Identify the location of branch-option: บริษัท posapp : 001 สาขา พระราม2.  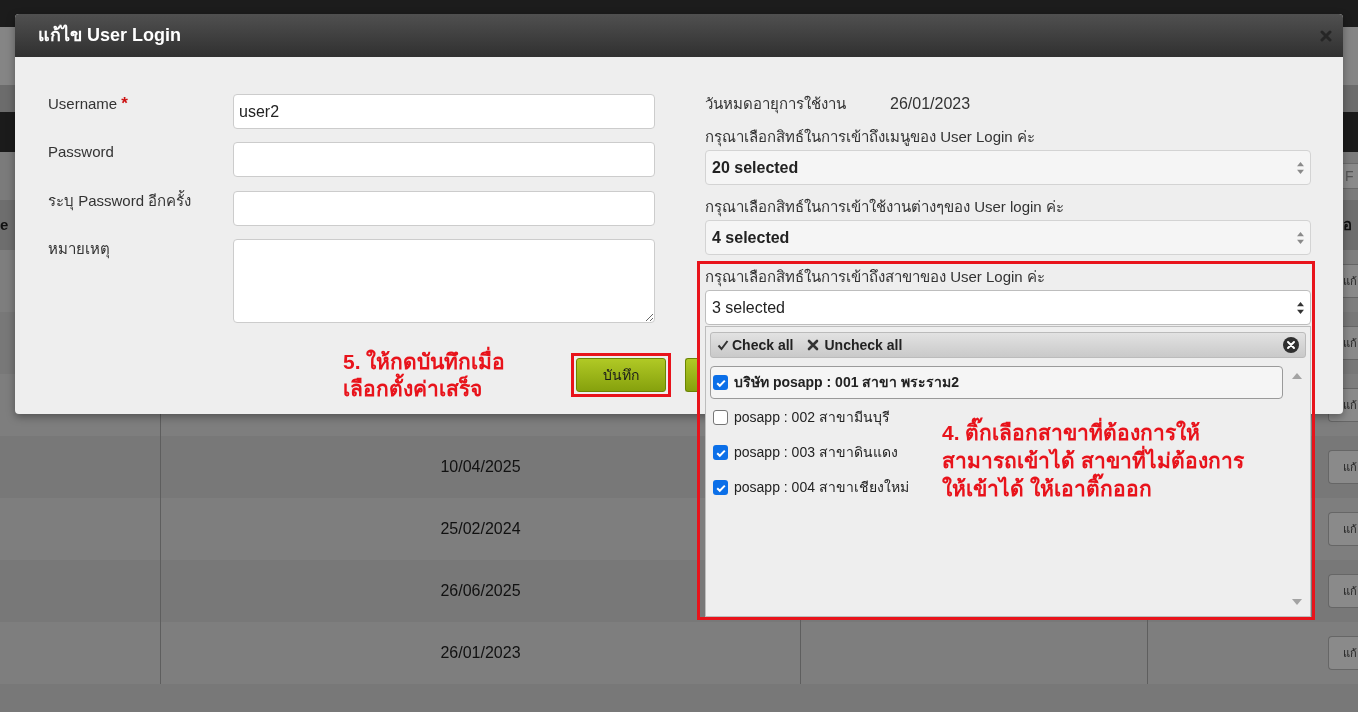
(996, 382).